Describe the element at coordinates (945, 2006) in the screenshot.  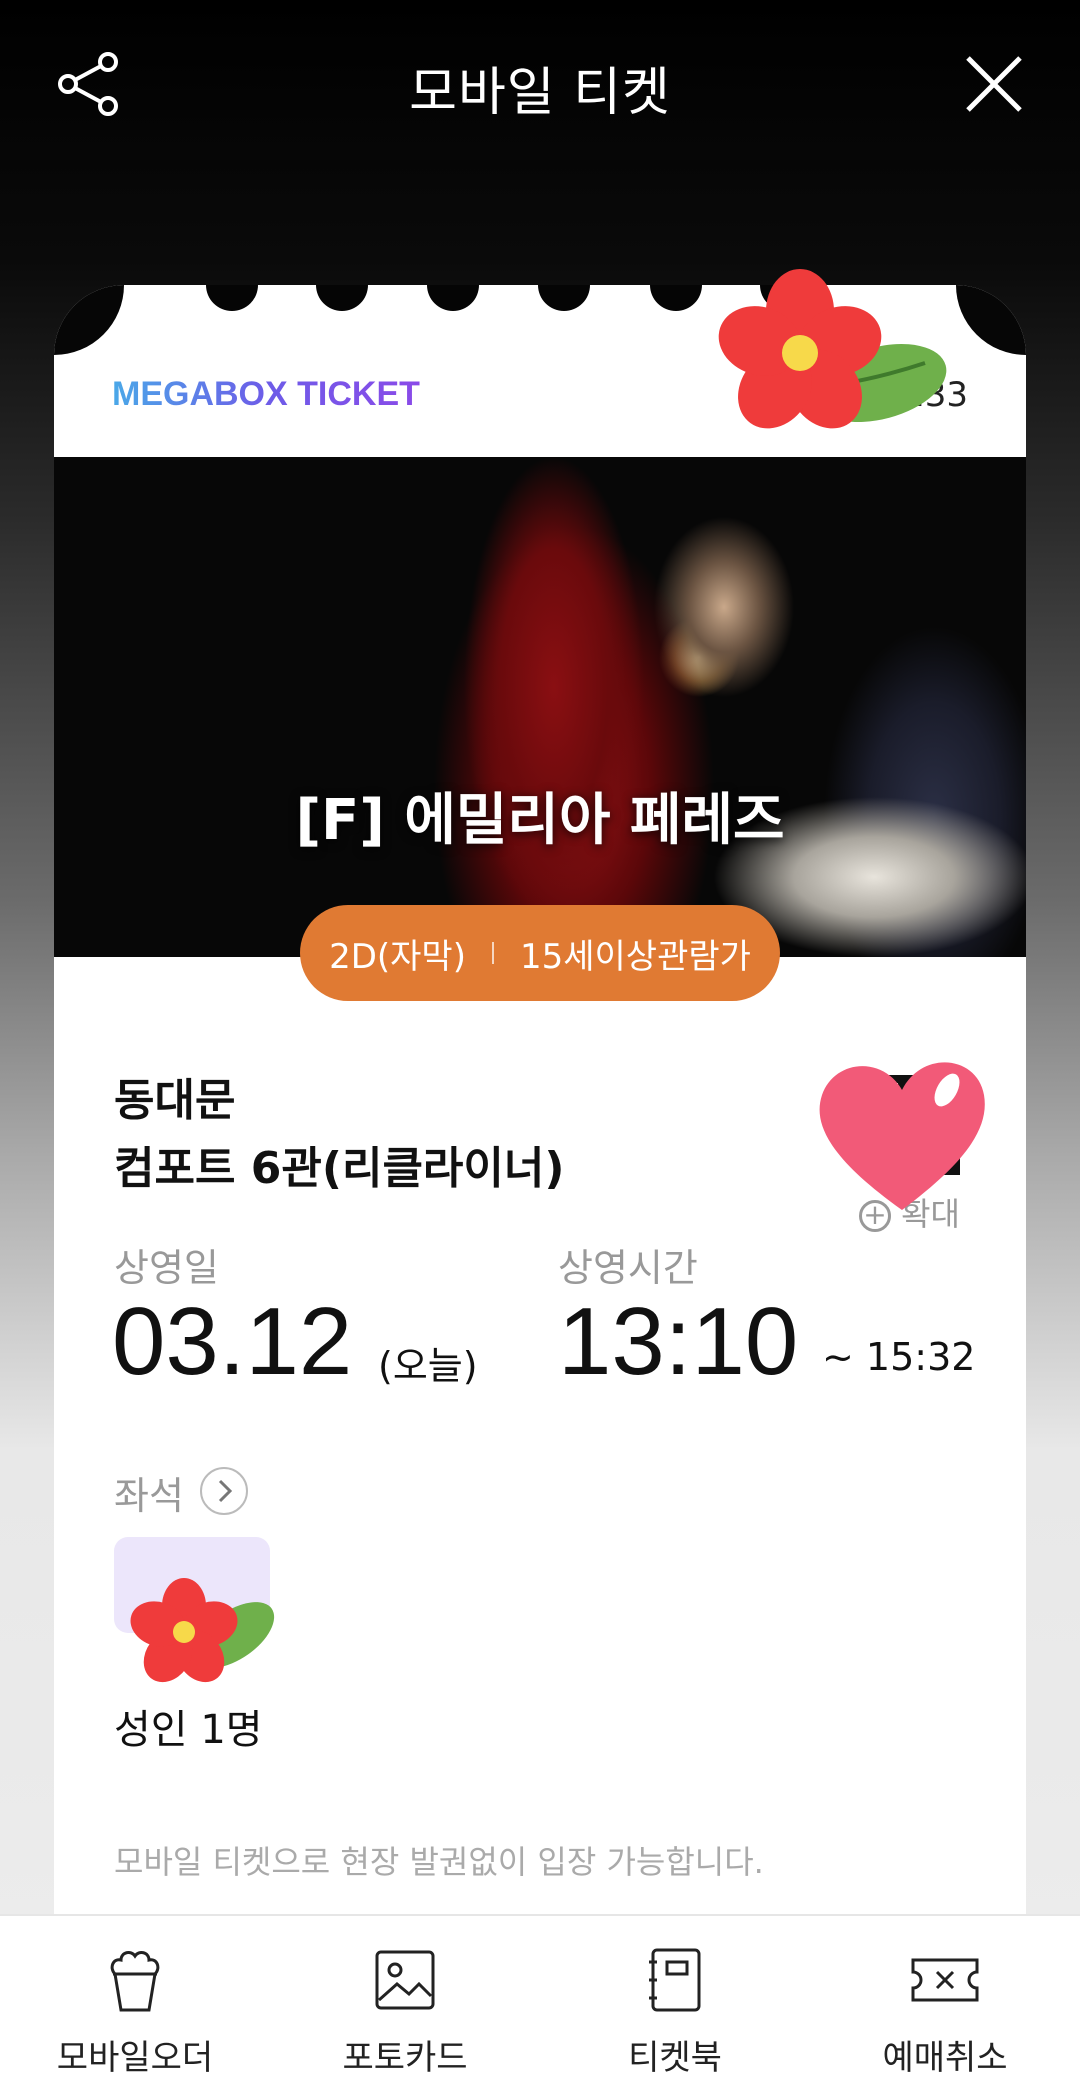
I see `nav-cancel-booking: 예매취소` at that location.